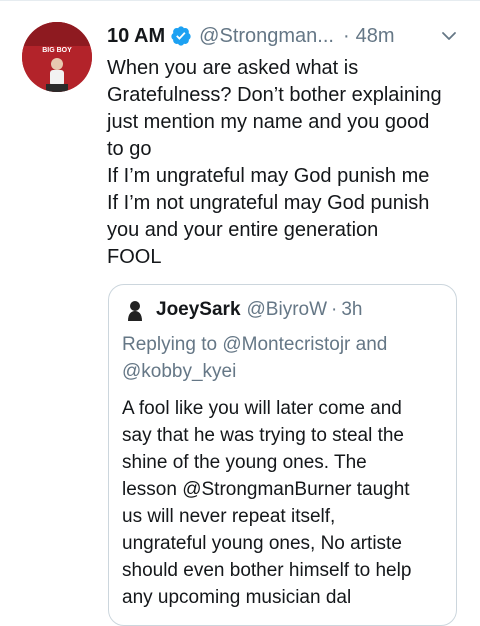 This screenshot has width=480, height=626. I want to click on quoted-line: lesson @StrongmanBurner taught, so click(266, 489).